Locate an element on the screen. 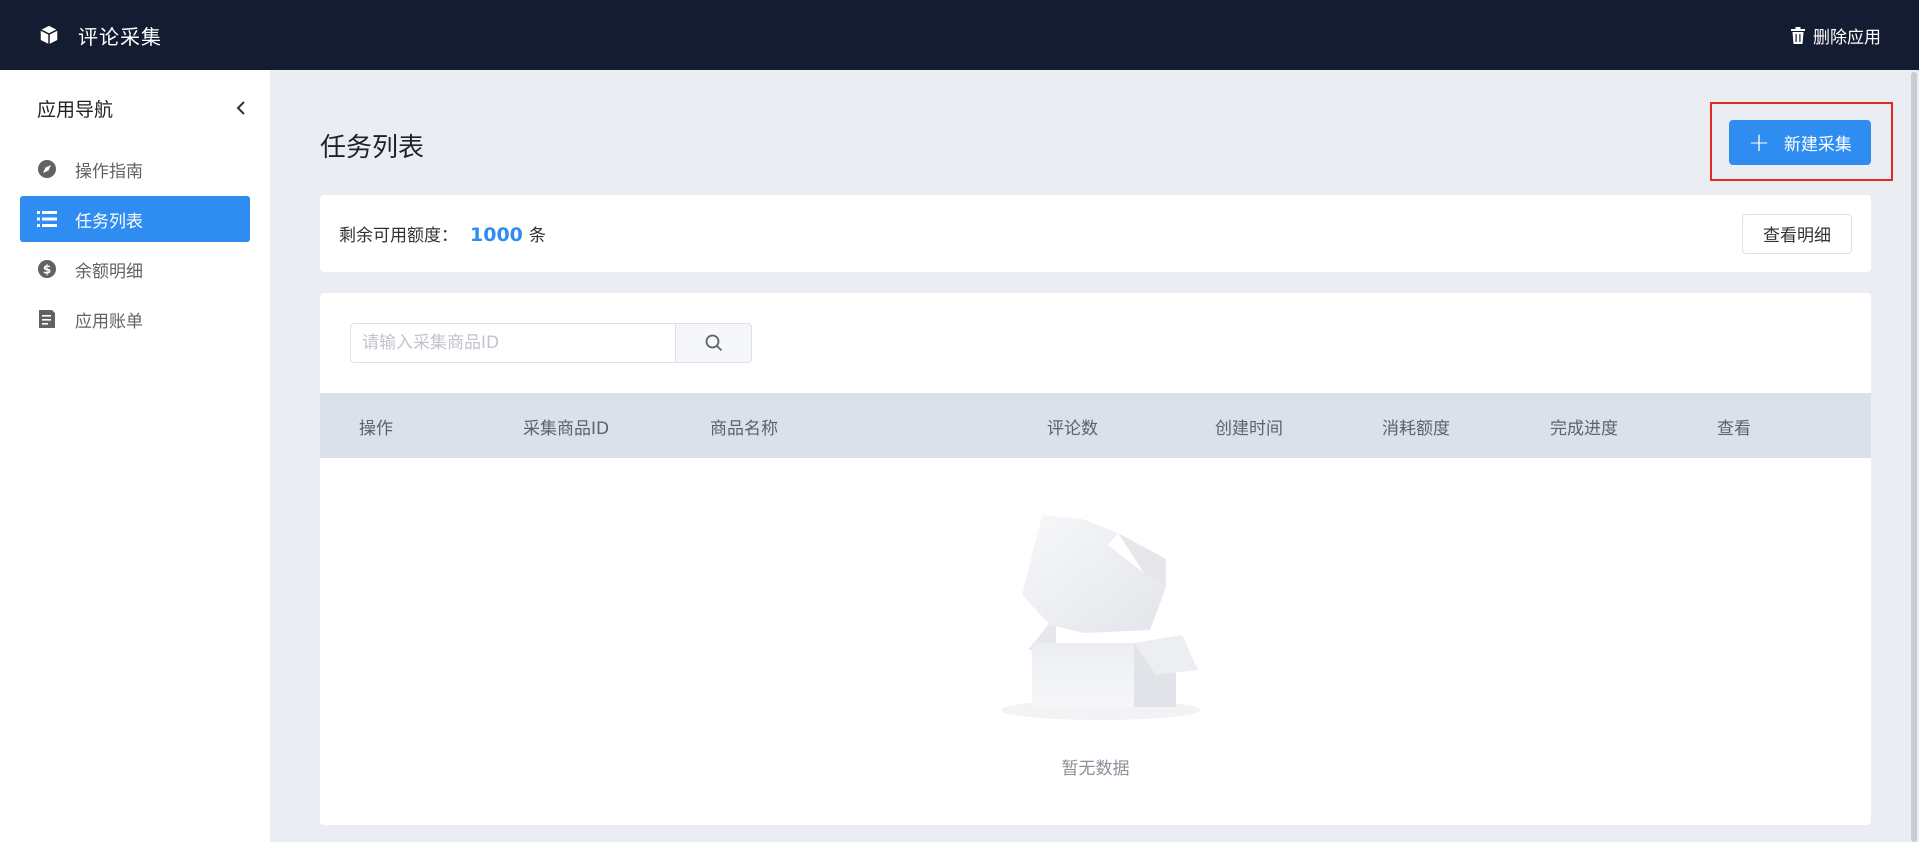 The image size is (1919, 842). quota-value: 1000 is located at coordinates (496, 235).